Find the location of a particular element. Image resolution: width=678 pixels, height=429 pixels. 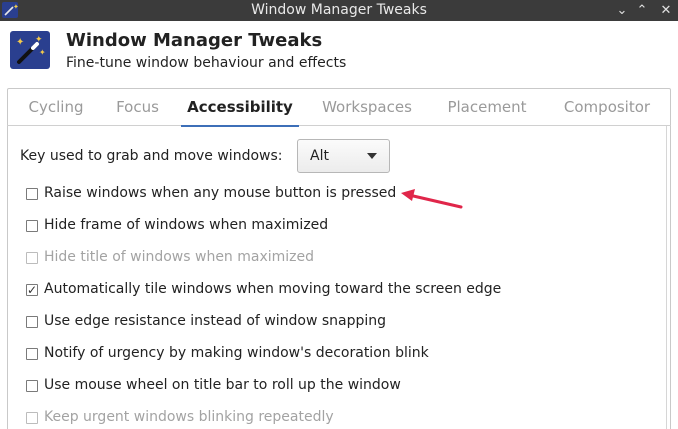

header-subtitle: Fine-tune window behaviour and effects is located at coordinates (206, 63).